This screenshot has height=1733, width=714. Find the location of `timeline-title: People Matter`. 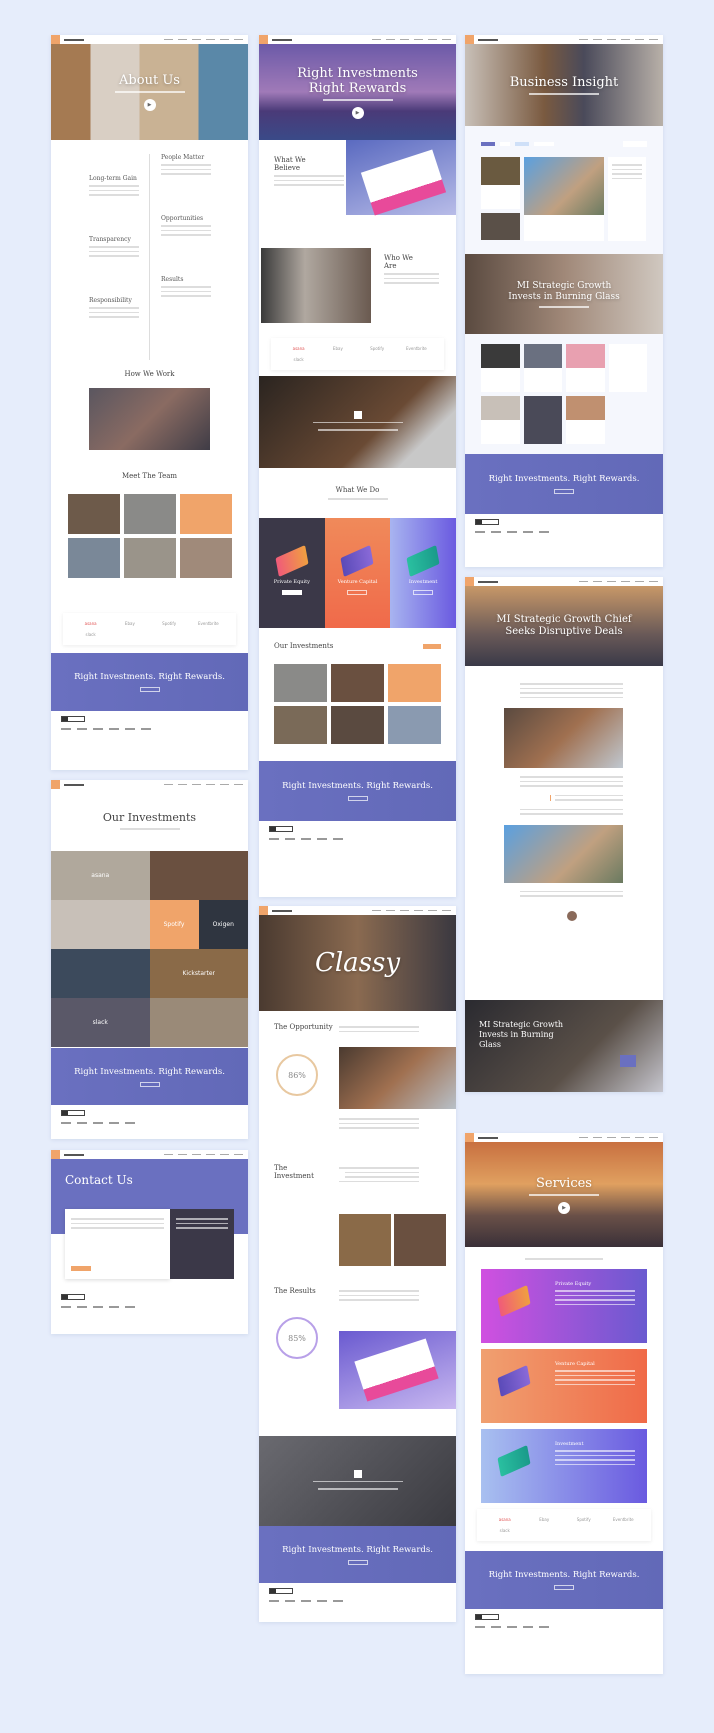

timeline-title: People Matter is located at coordinates (183, 157).